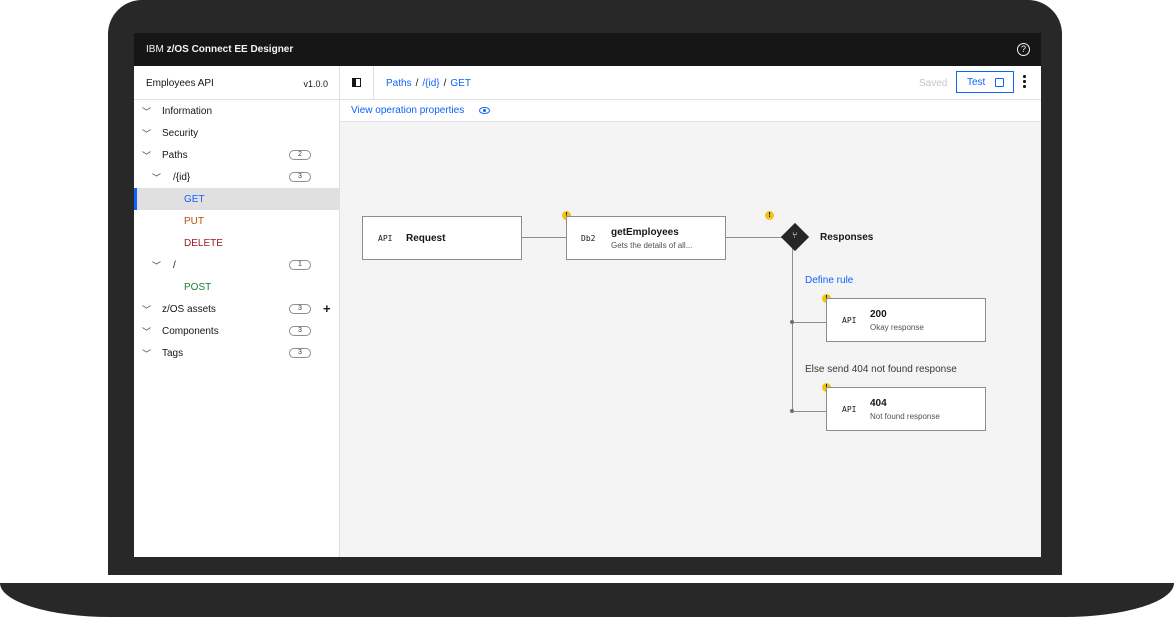  I want to click on sidebar-item-label: Information, so click(187, 111).